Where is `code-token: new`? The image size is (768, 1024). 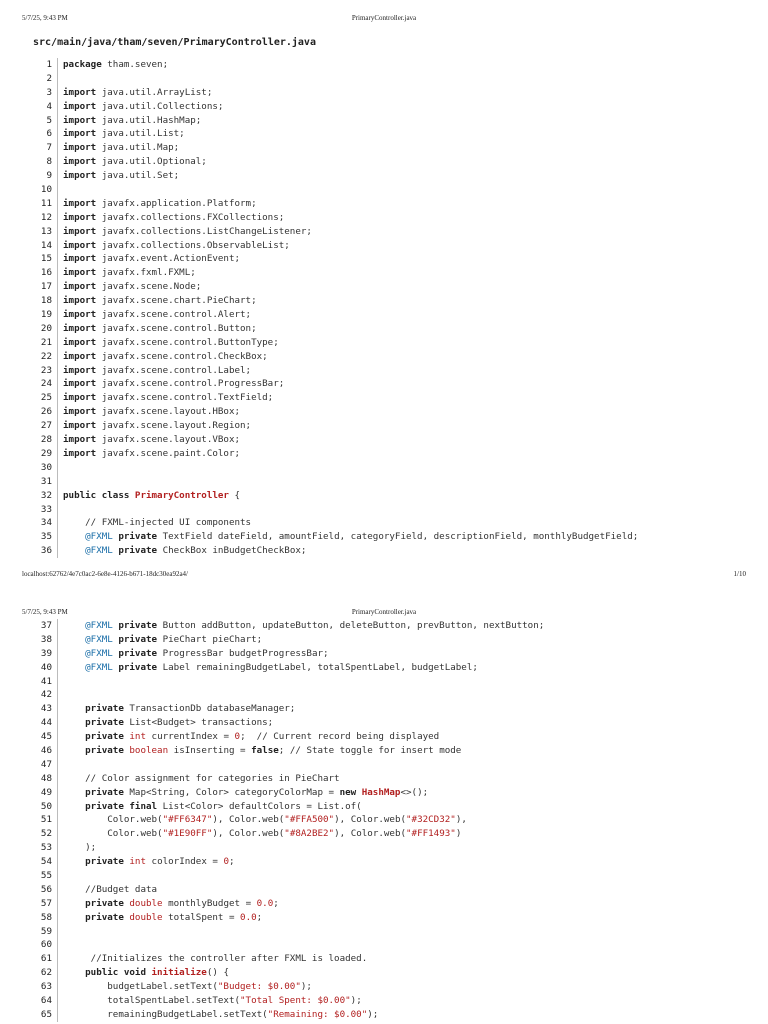 code-token: new is located at coordinates (348, 792).